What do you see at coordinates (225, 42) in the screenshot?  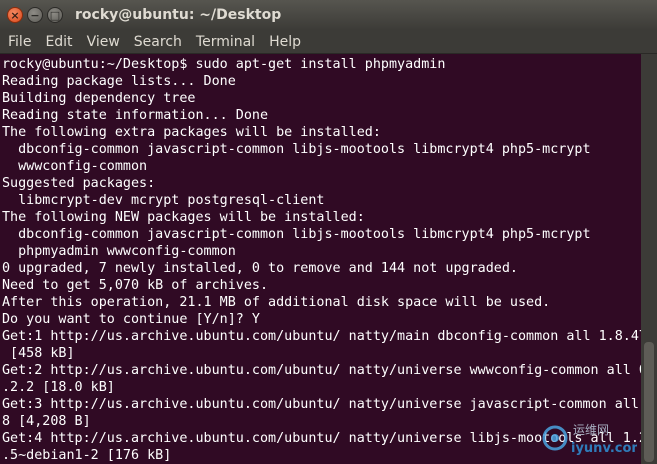 I see `menu-terminal: Terminal` at bounding box center [225, 42].